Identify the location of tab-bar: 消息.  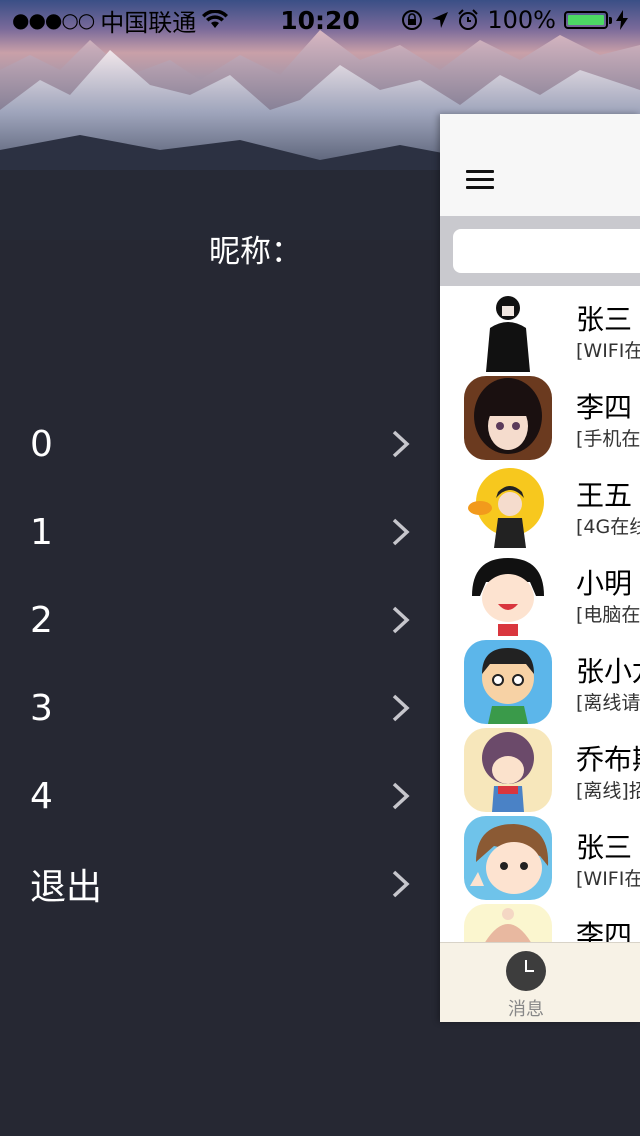
(540, 982).